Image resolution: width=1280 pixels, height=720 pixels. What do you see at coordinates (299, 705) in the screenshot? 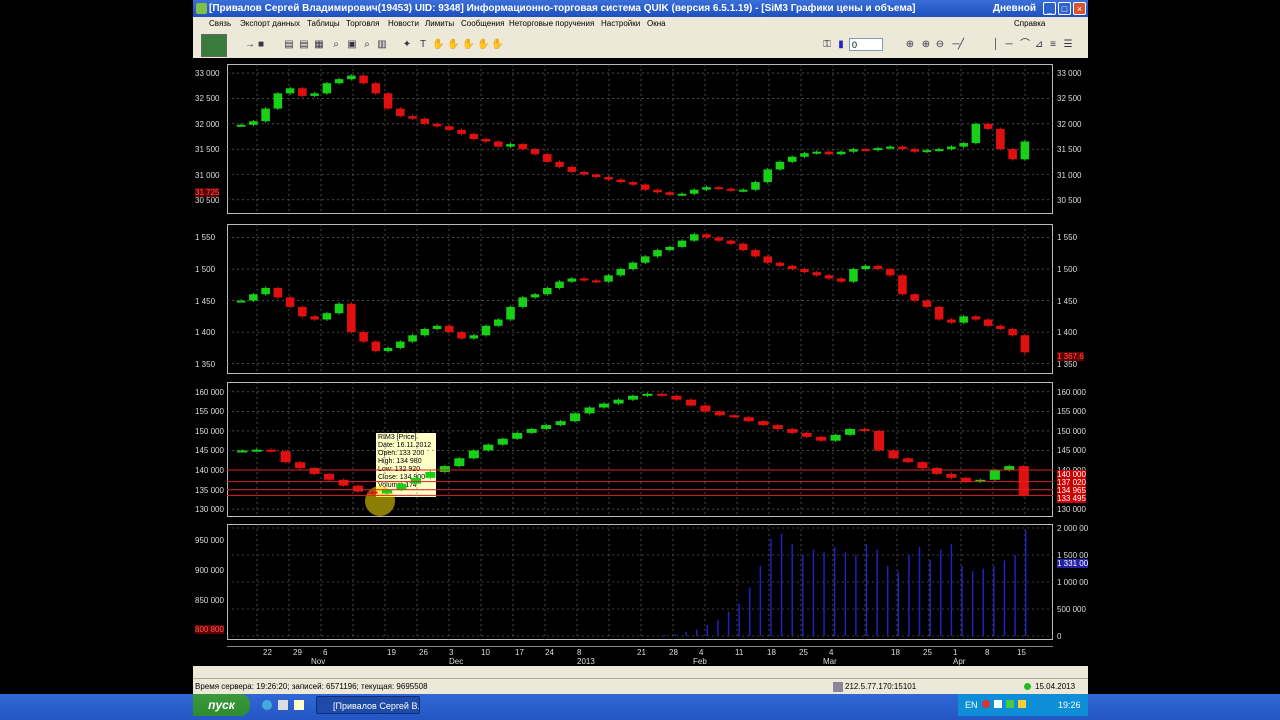
I see `desktop-icon` at bounding box center [299, 705].